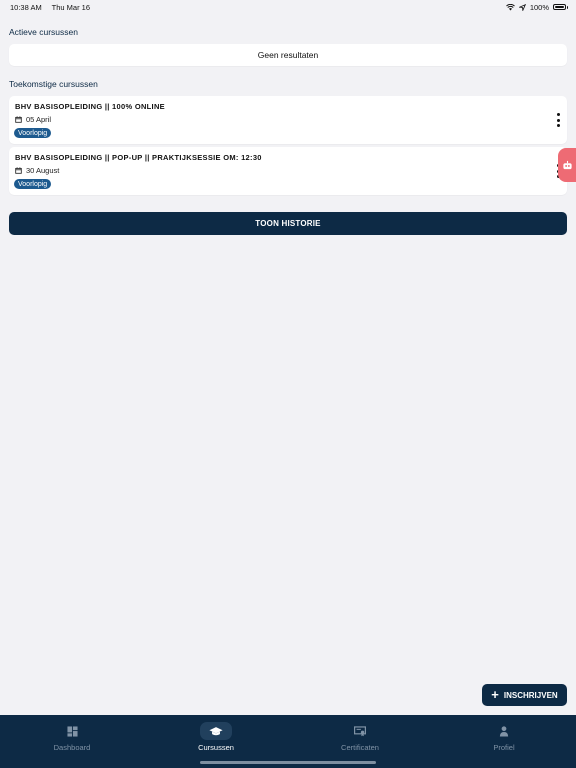 This screenshot has height=768, width=576. Describe the element at coordinates (510, 6) in the screenshot. I see `wifi-icon` at that location.